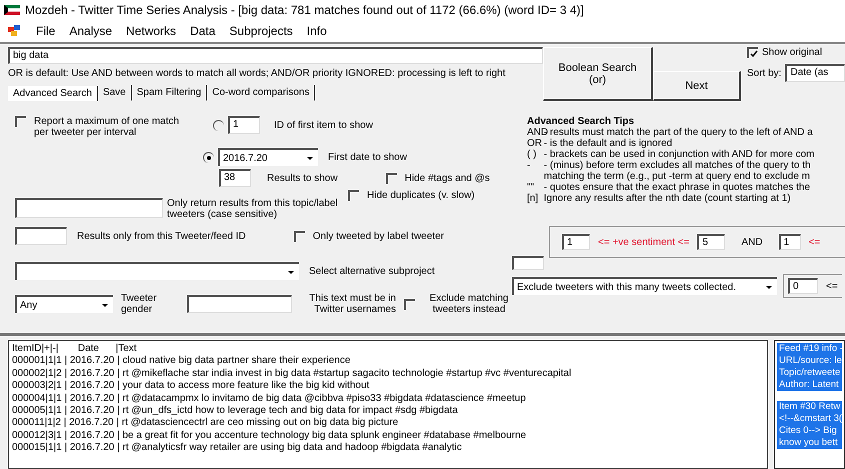  What do you see at coordinates (12, 10) in the screenshot?
I see `flag-icon` at bounding box center [12, 10].